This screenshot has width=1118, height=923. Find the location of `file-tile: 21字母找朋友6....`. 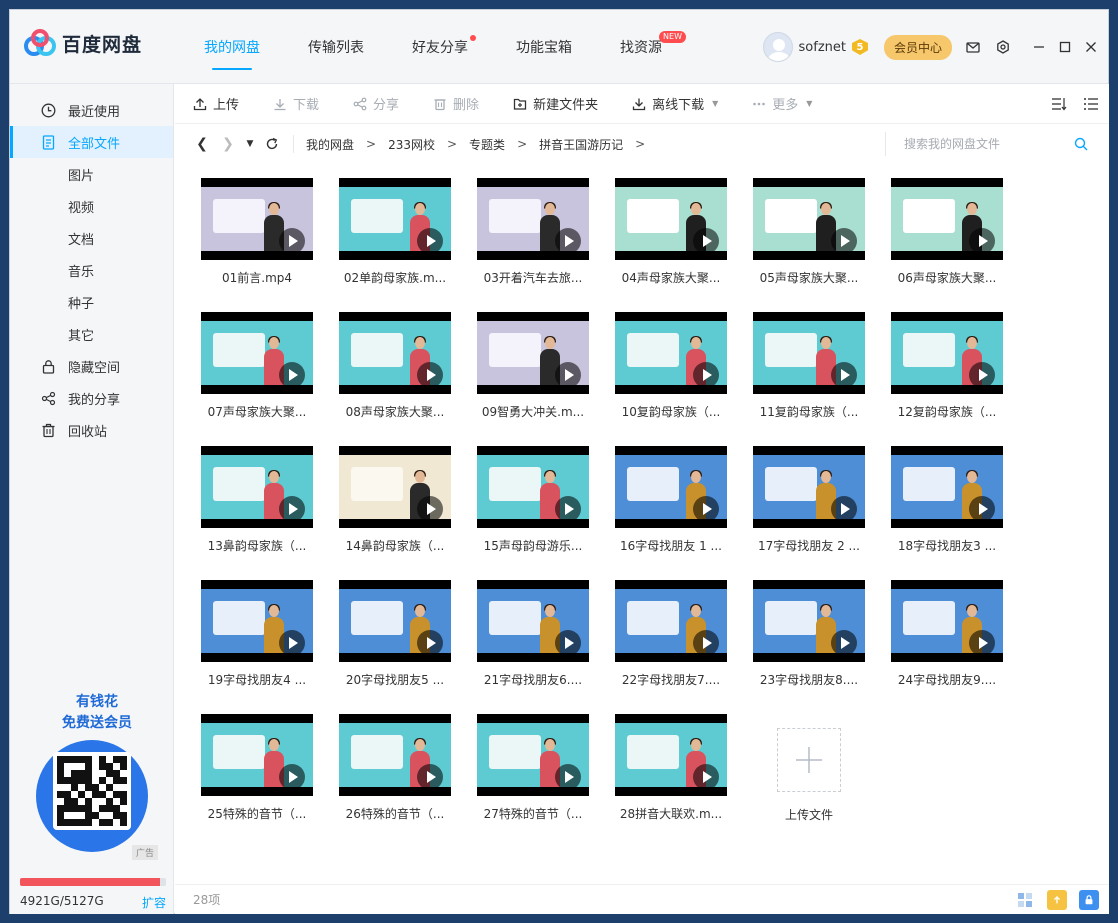

file-tile: 21字母找朋友6.... is located at coordinates (533, 640).